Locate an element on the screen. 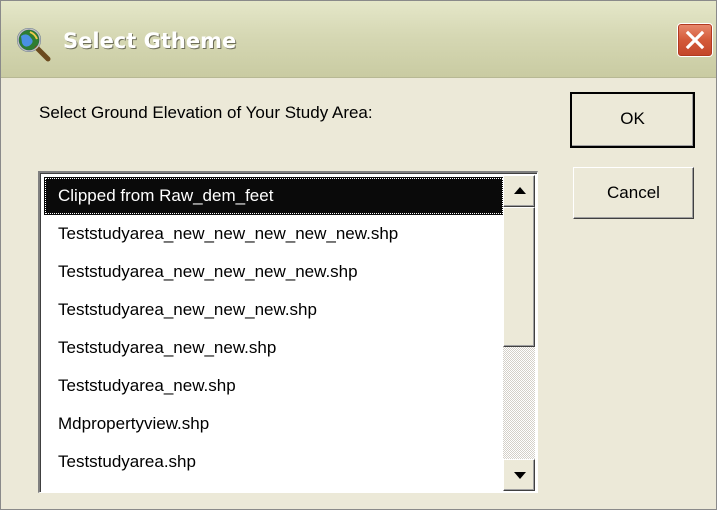  scroll-down-button is located at coordinates (519, 475).